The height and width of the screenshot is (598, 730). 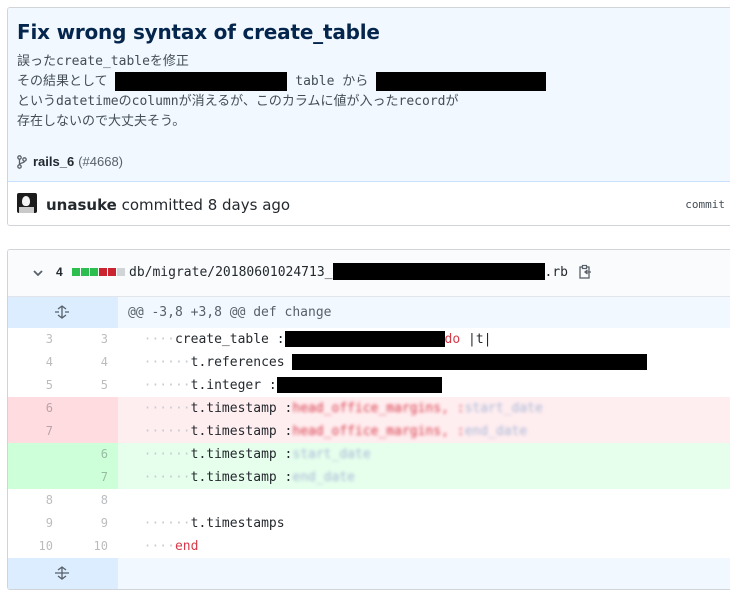 I want to click on diffstat-count: 4, so click(x=59, y=272).